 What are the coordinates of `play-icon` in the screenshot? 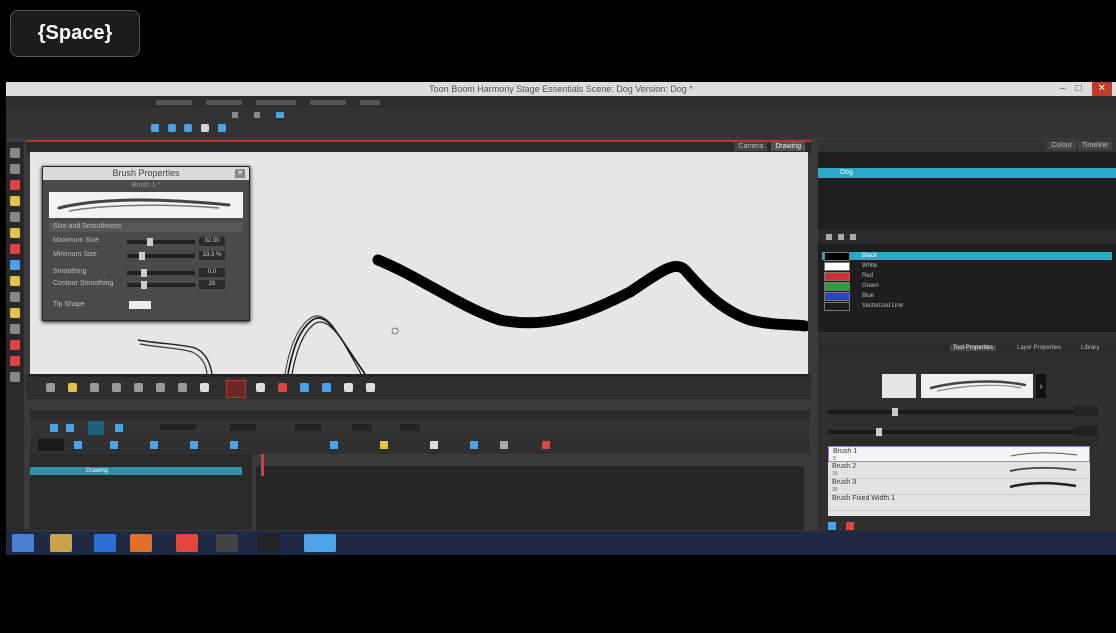 It's located at (54, 428).